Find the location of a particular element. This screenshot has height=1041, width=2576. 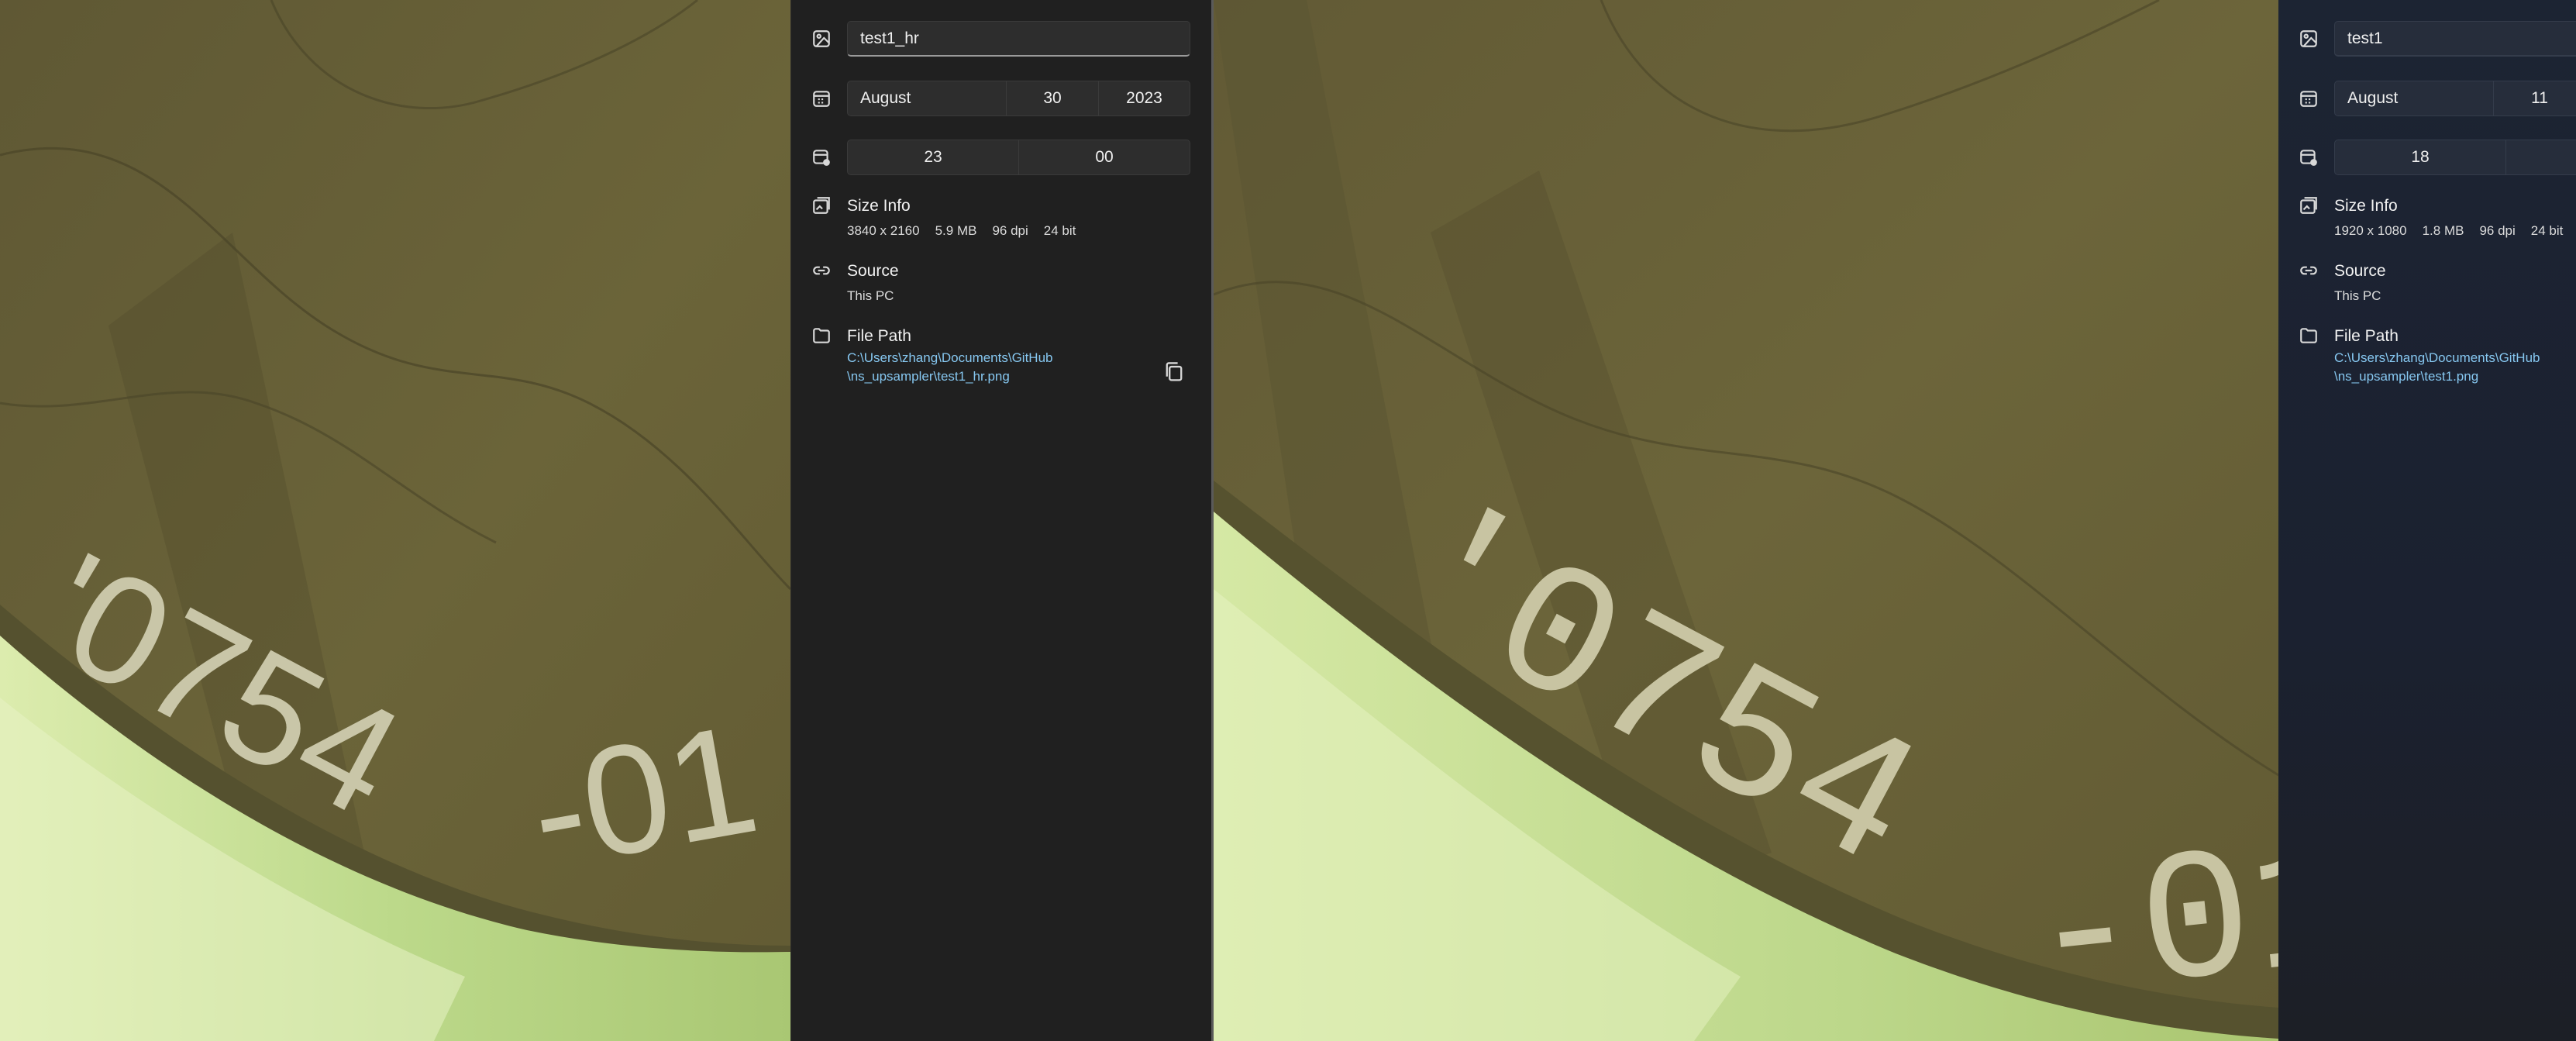

file-size: 1.8 MB is located at coordinates (2443, 230).